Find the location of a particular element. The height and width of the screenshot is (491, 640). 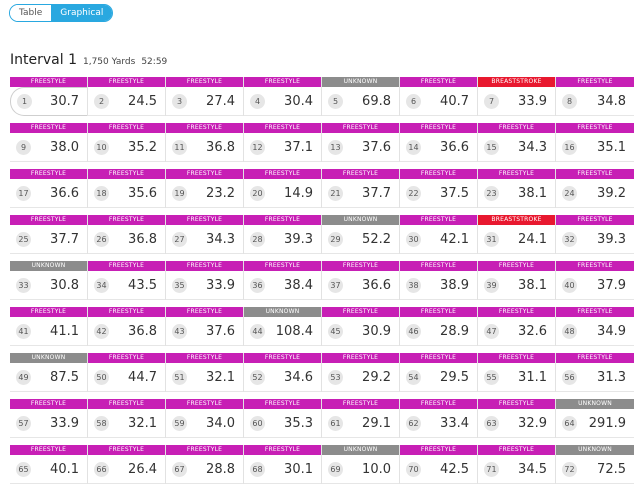

lap-number-badge: 2 is located at coordinates (101, 101).